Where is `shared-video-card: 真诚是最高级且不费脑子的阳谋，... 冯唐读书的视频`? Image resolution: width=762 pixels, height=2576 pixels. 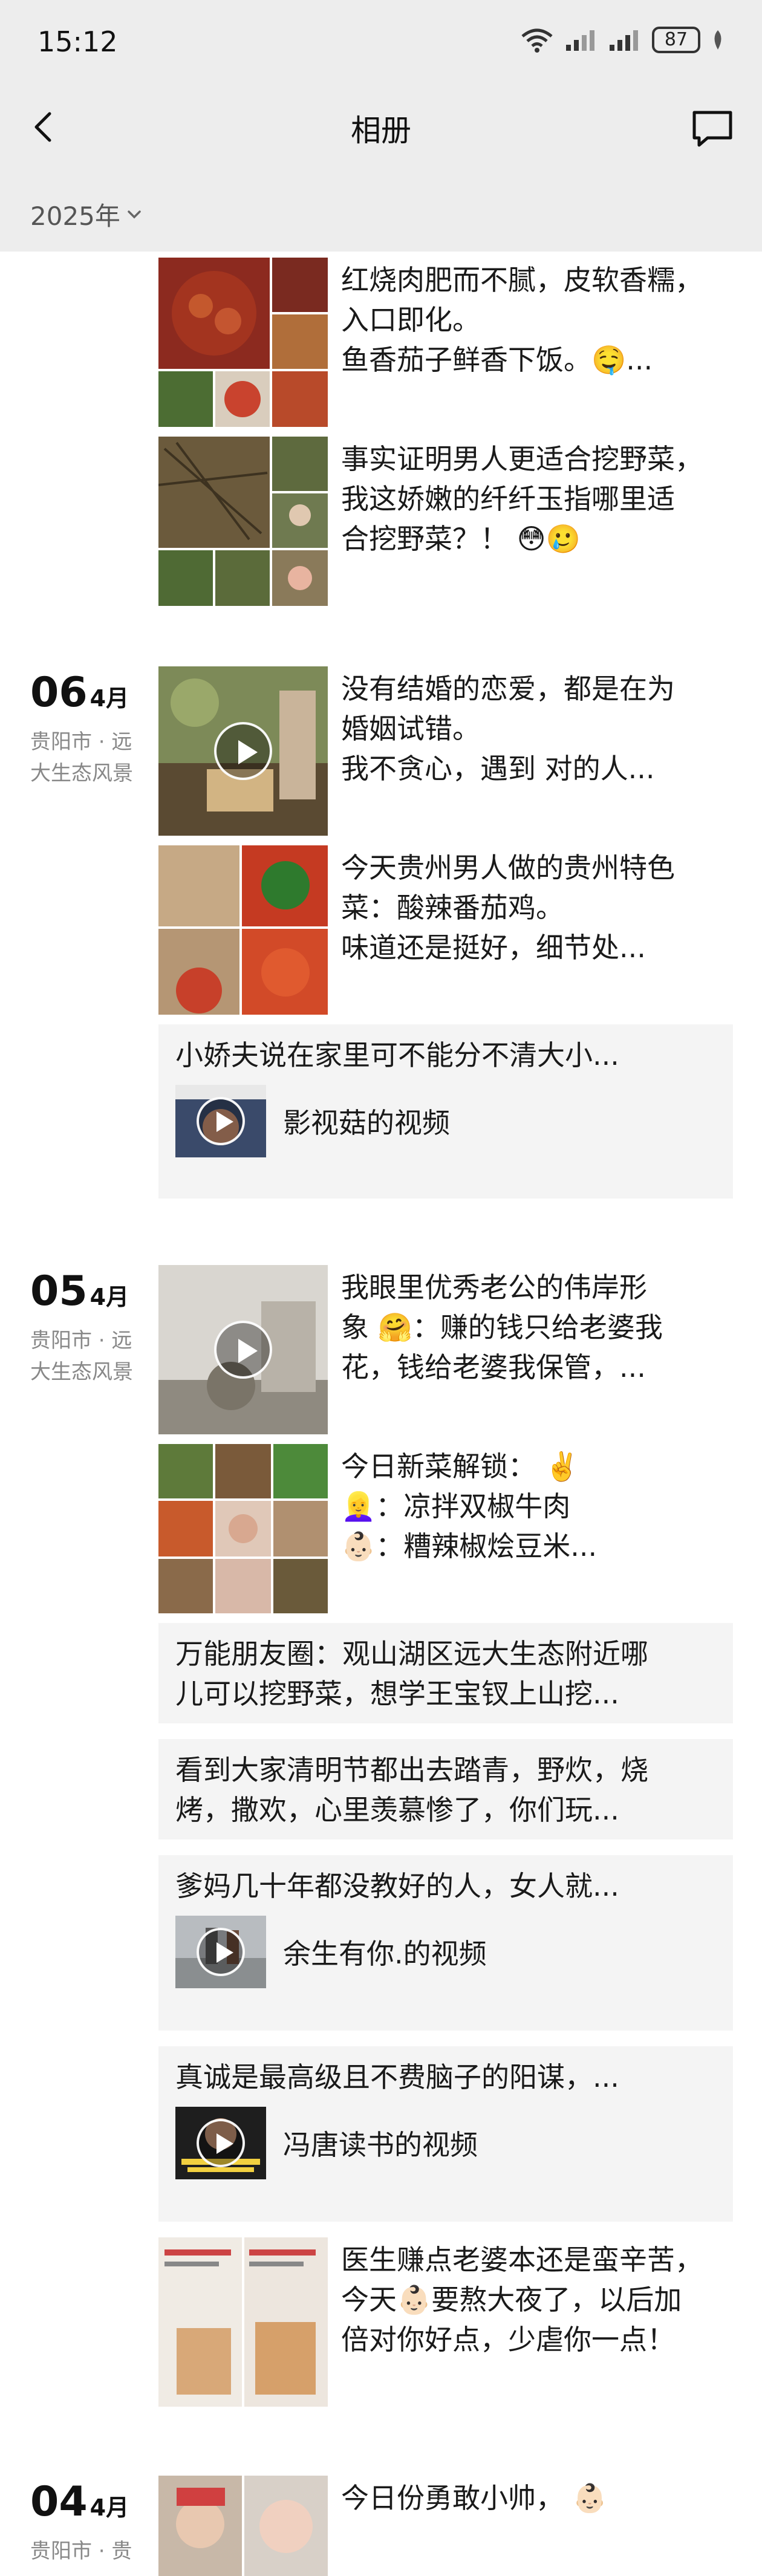 shared-video-card: 真诚是最高级且不费脑子的阳谋，... 冯唐读书的视频 is located at coordinates (445, 2134).